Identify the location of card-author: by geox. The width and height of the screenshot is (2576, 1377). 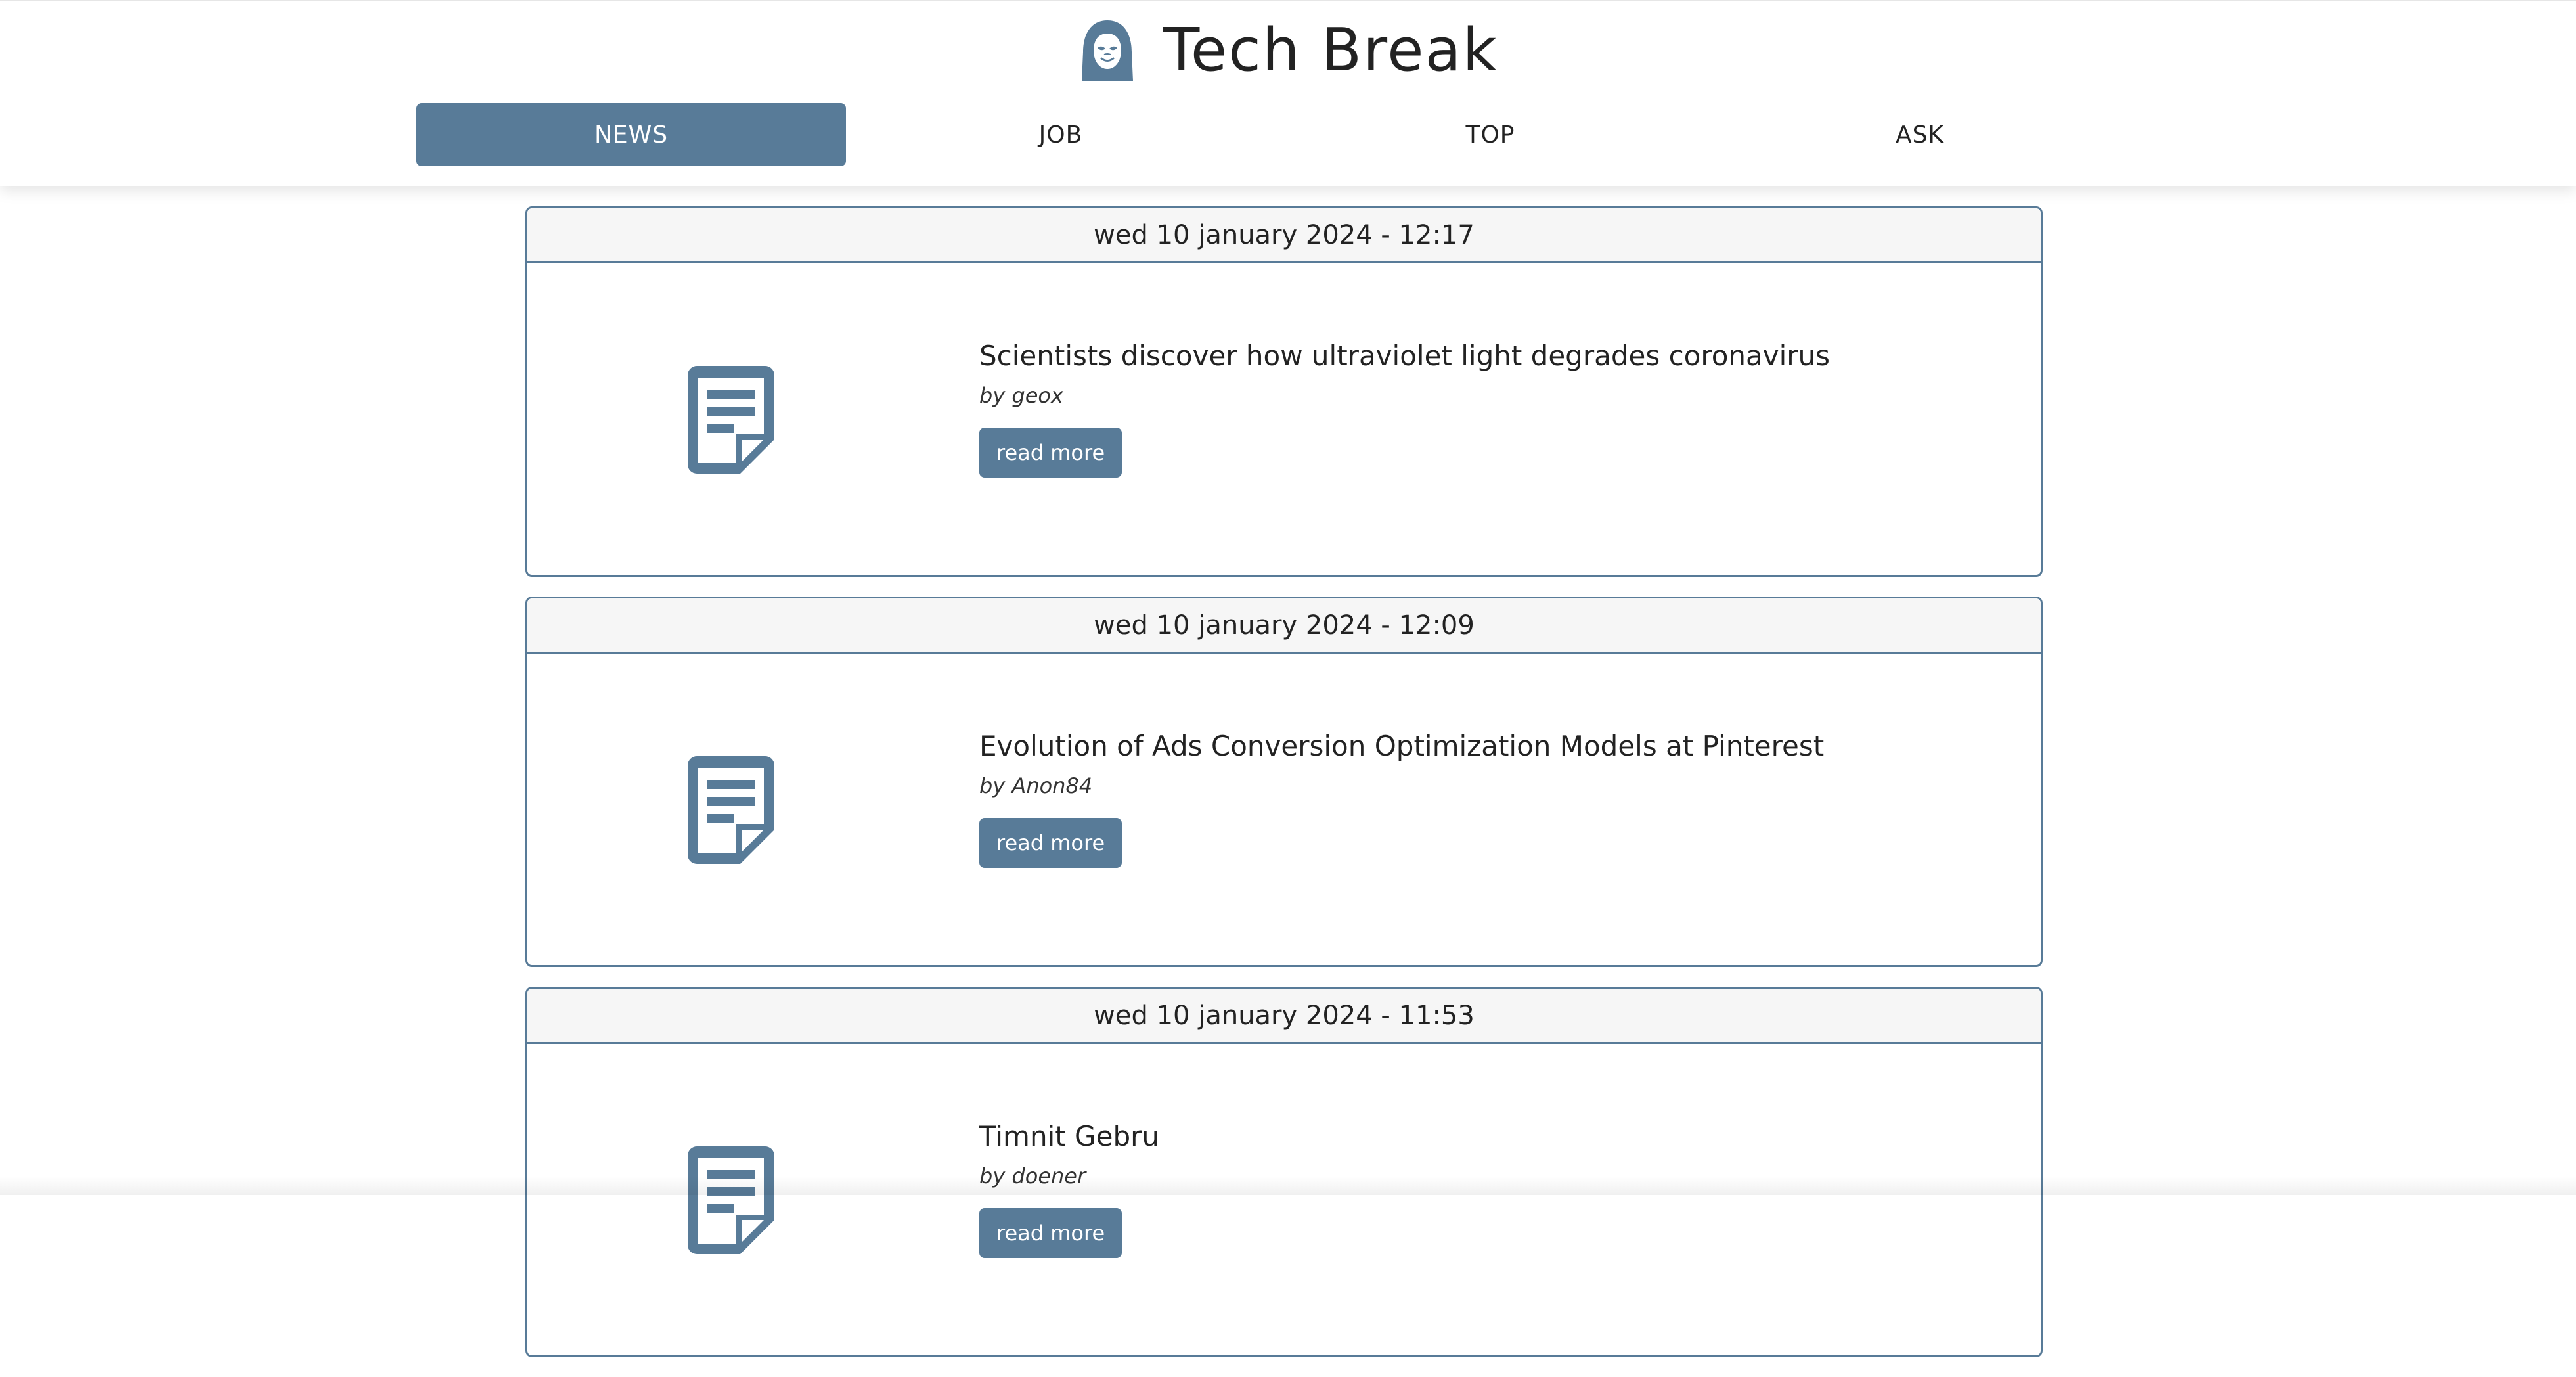
(1021, 396).